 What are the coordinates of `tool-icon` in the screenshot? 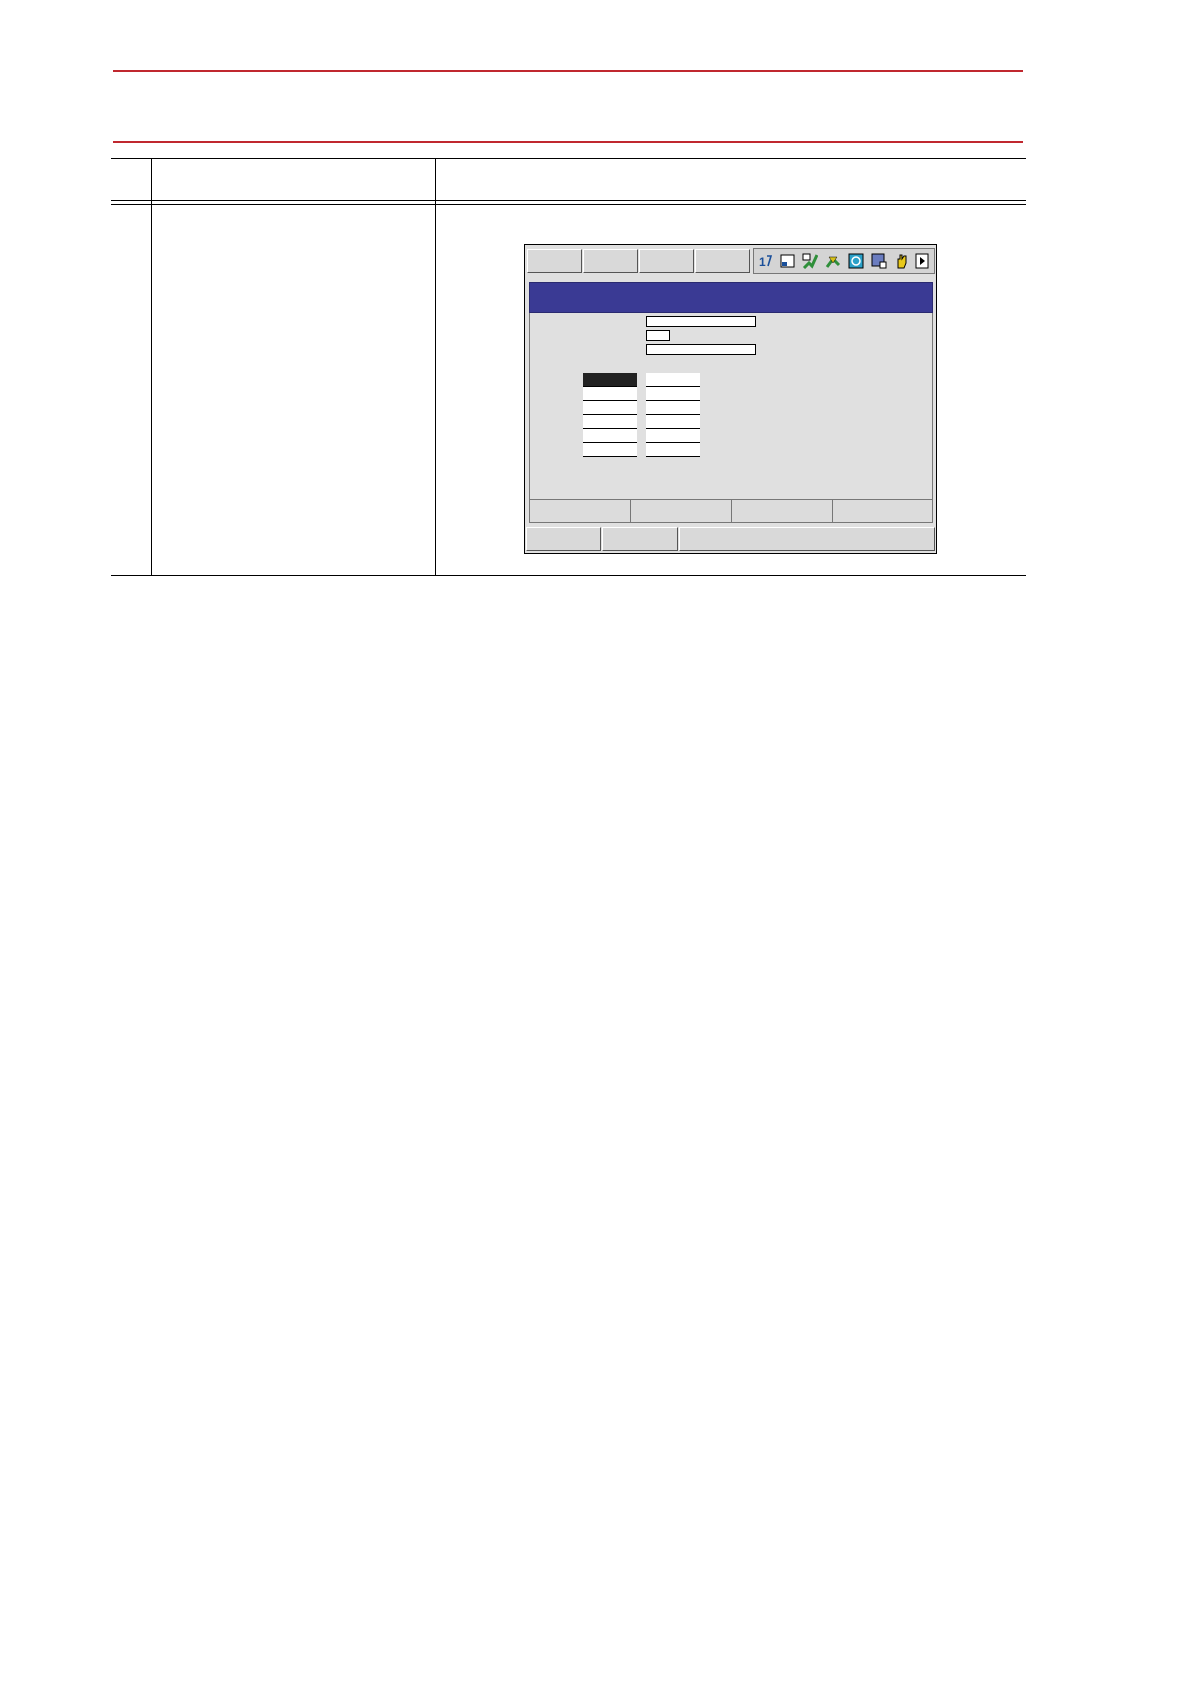 It's located at (833, 261).